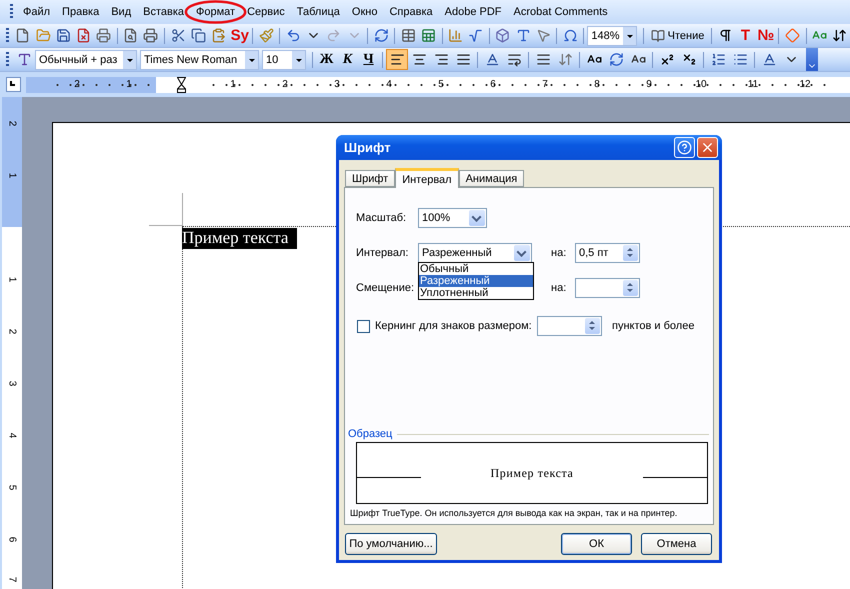  What do you see at coordinates (240, 238) in the screenshot?
I see `selected-text: Пример текста` at bounding box center [240, 238].